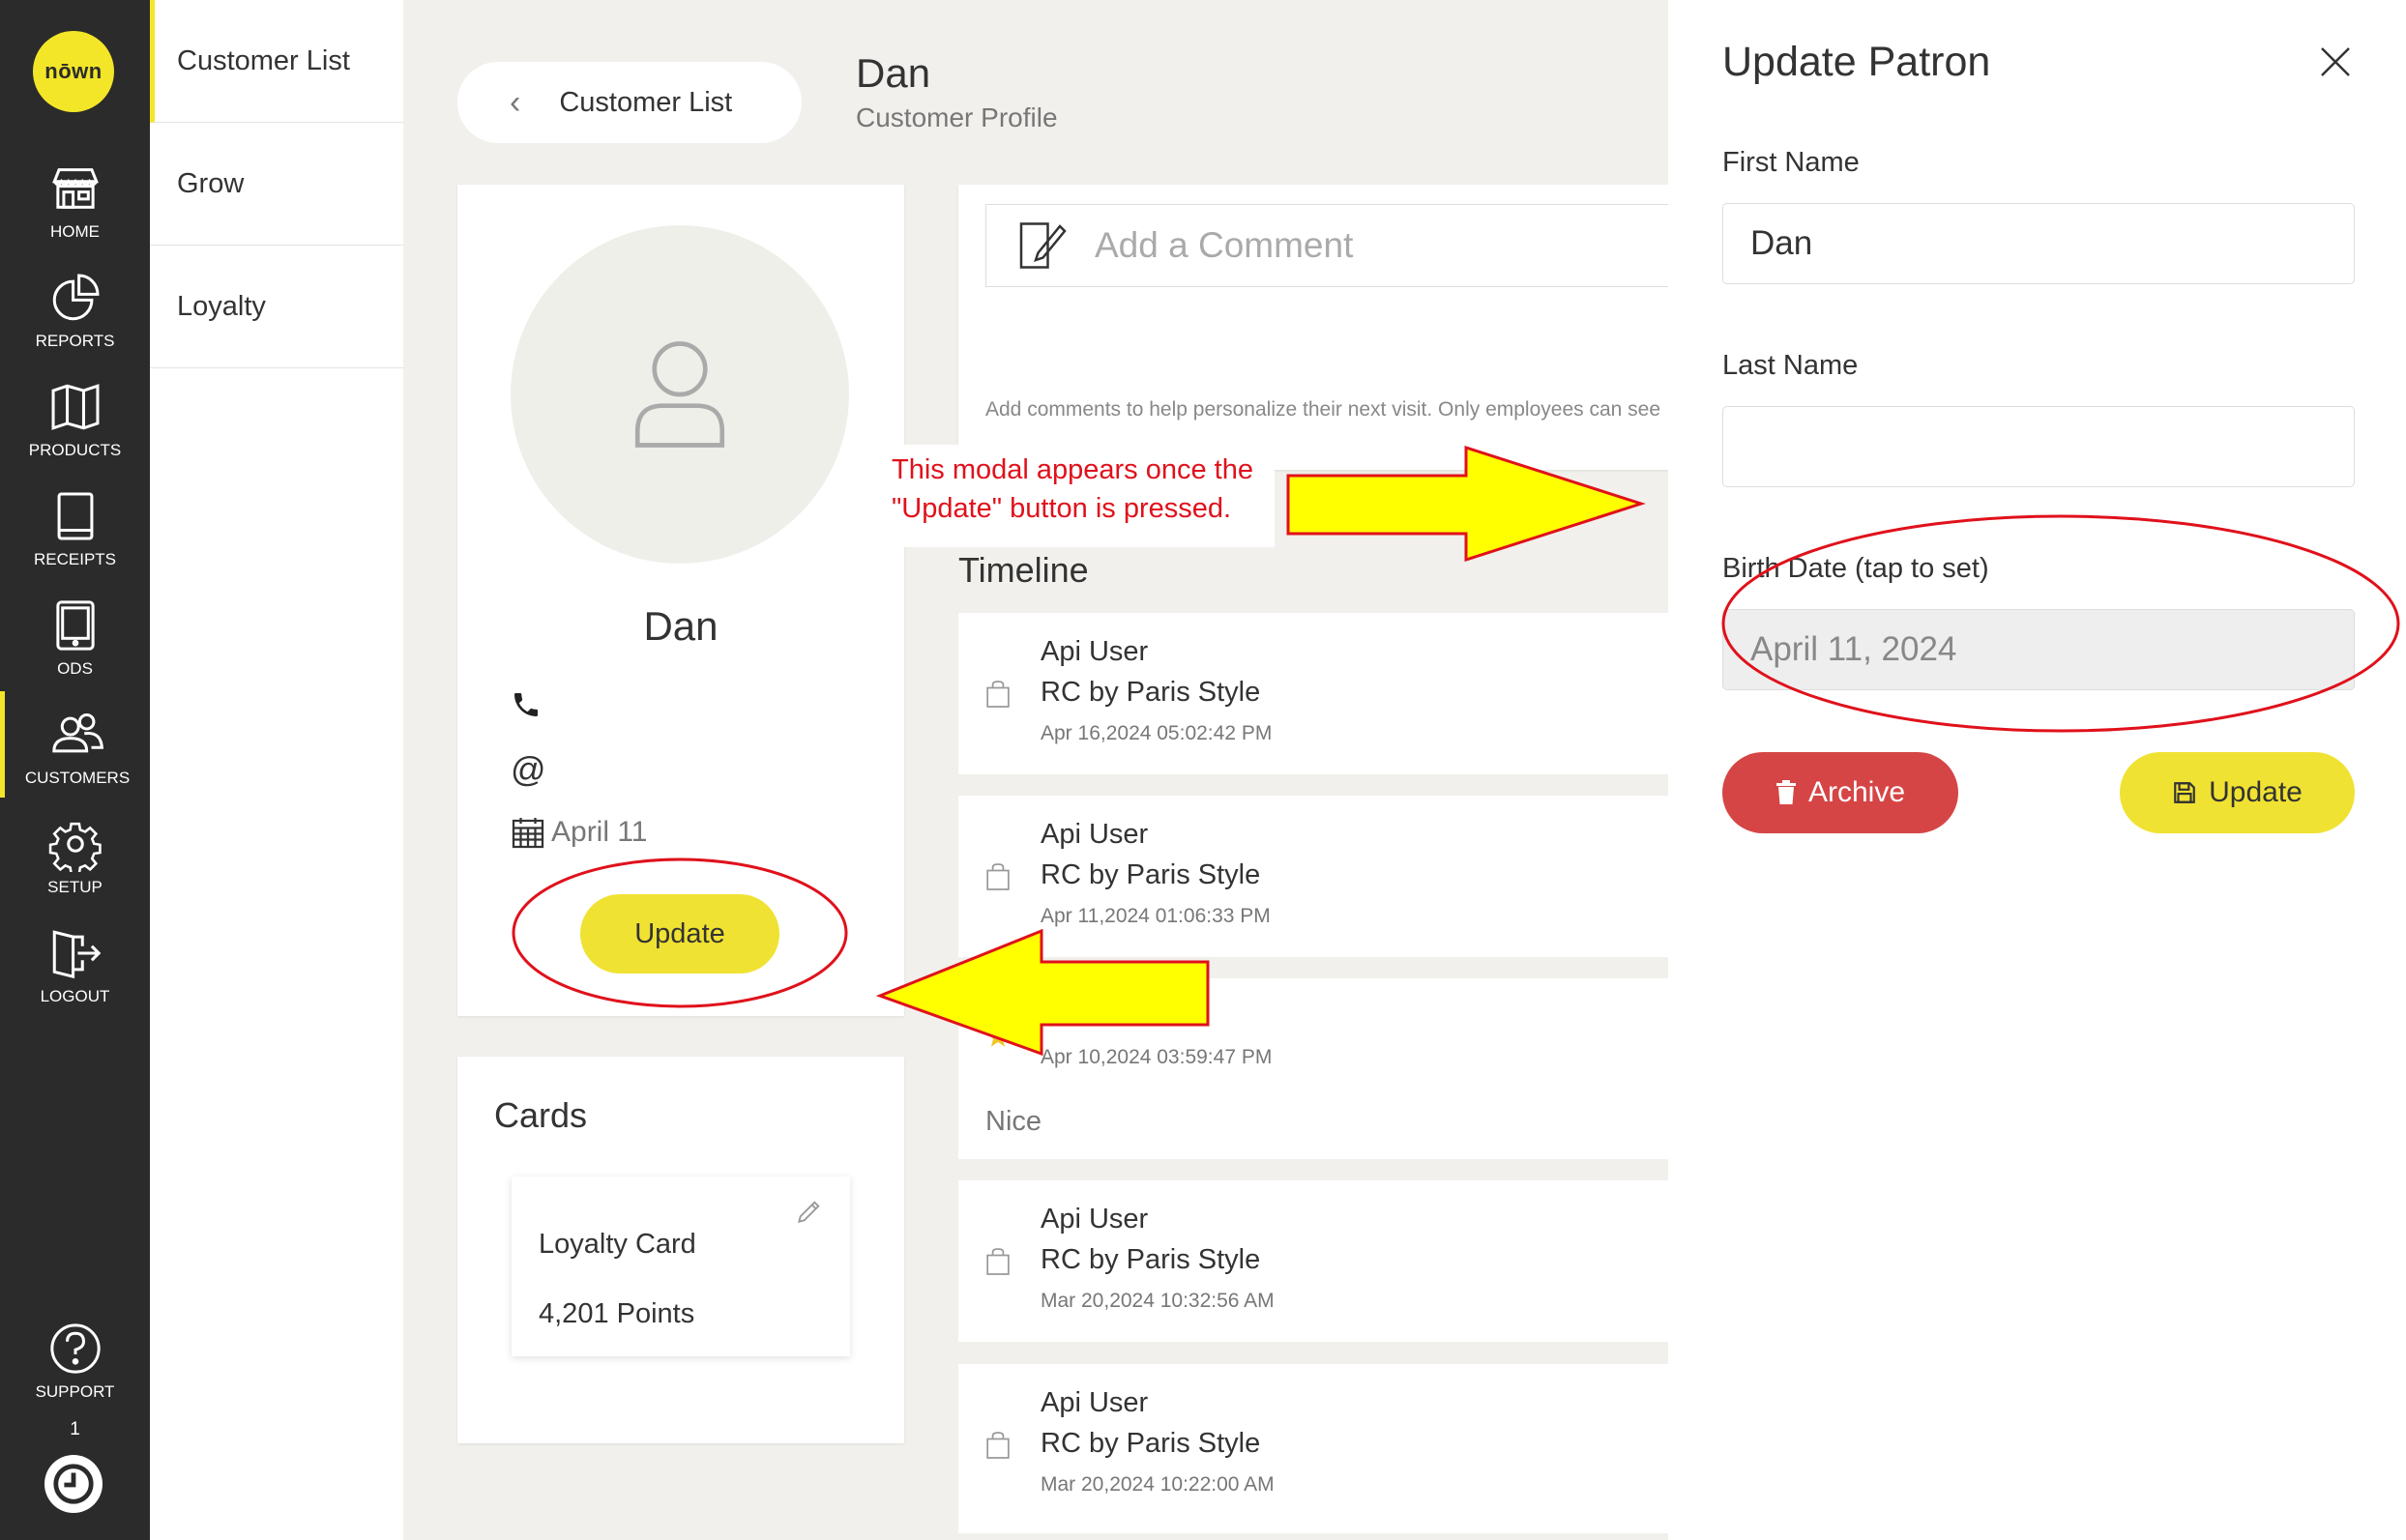  Describe the element at coordinates (1158, 1484) in the screenshot. I see `timeline-time: Mar 20,2024 10:22:00 AM` at that location.